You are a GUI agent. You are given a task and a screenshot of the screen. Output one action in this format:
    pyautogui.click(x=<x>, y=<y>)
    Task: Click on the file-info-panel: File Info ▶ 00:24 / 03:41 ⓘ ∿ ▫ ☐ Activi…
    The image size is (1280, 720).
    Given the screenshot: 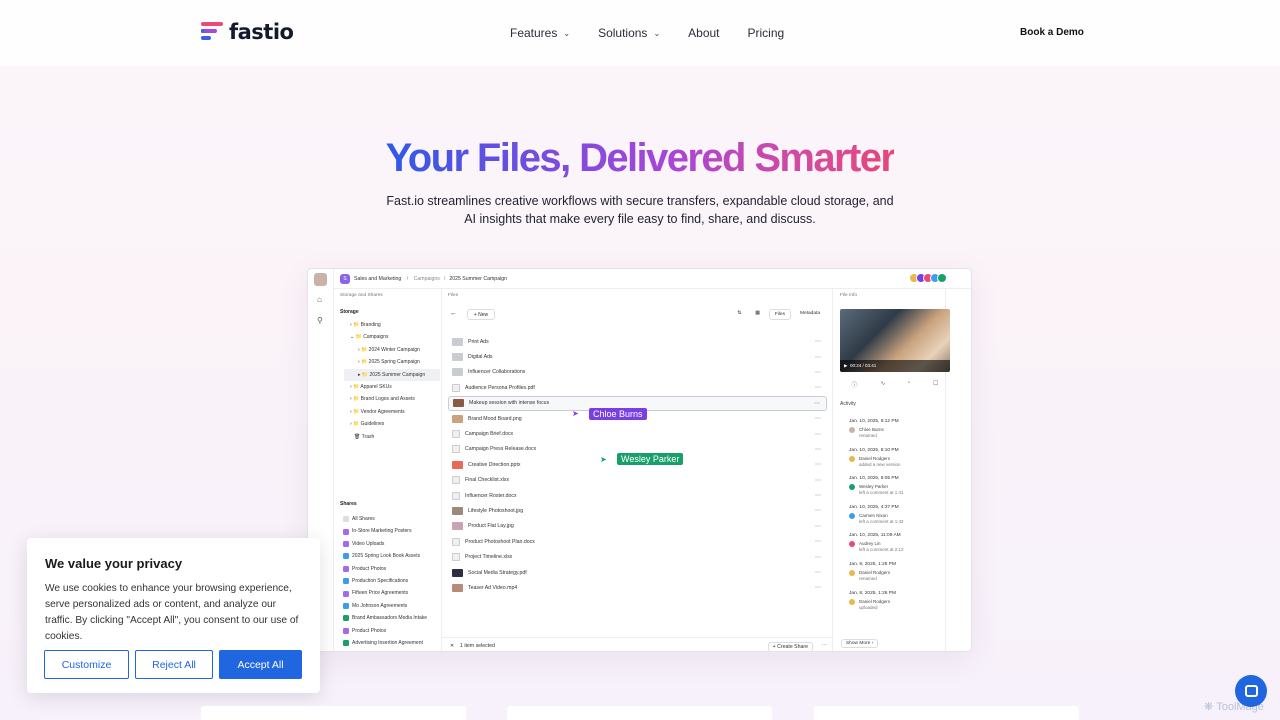 What is the action you would take?
    pyautogui.click(x=891, y=470)
    